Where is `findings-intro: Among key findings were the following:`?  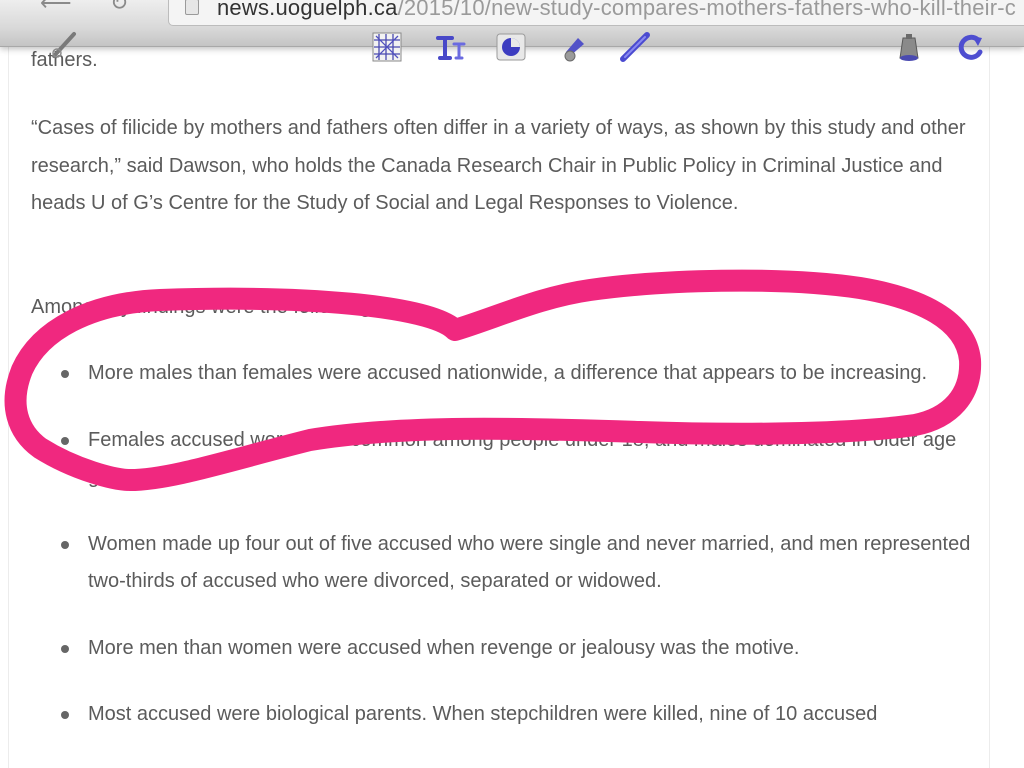
findings-intro: Among key findings were the following: is located at coordinates (204, 307).